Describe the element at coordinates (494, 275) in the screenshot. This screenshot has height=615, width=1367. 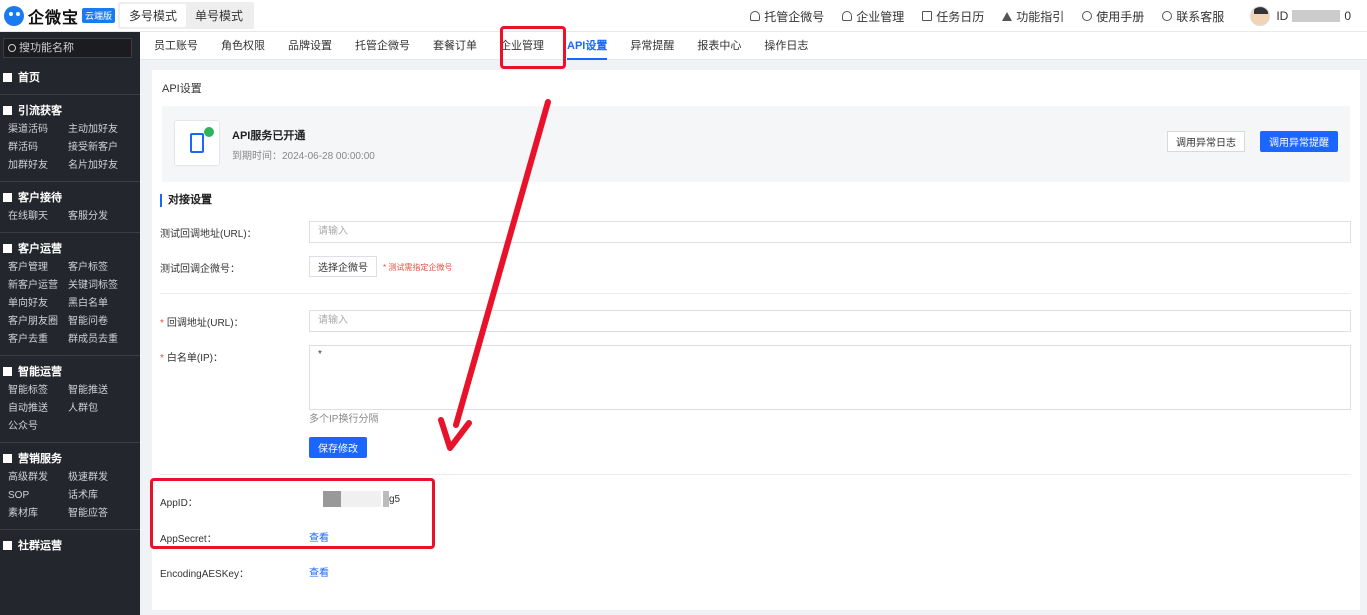
I see `annotation-arrow` at that location.